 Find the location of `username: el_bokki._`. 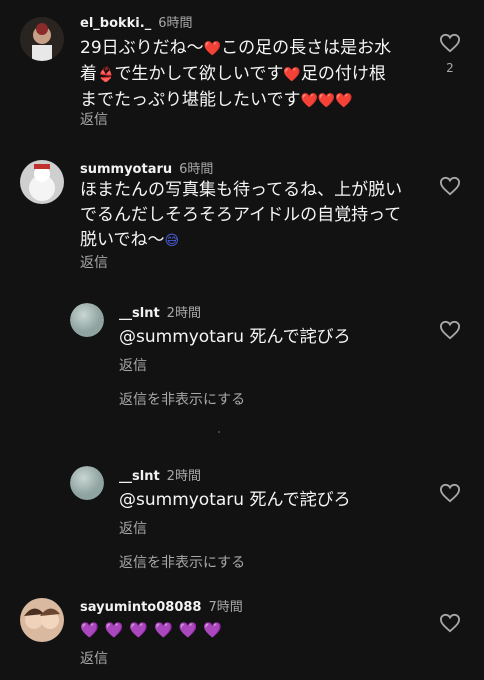

username: el_bokki._ is located at coordinates (115, 23).